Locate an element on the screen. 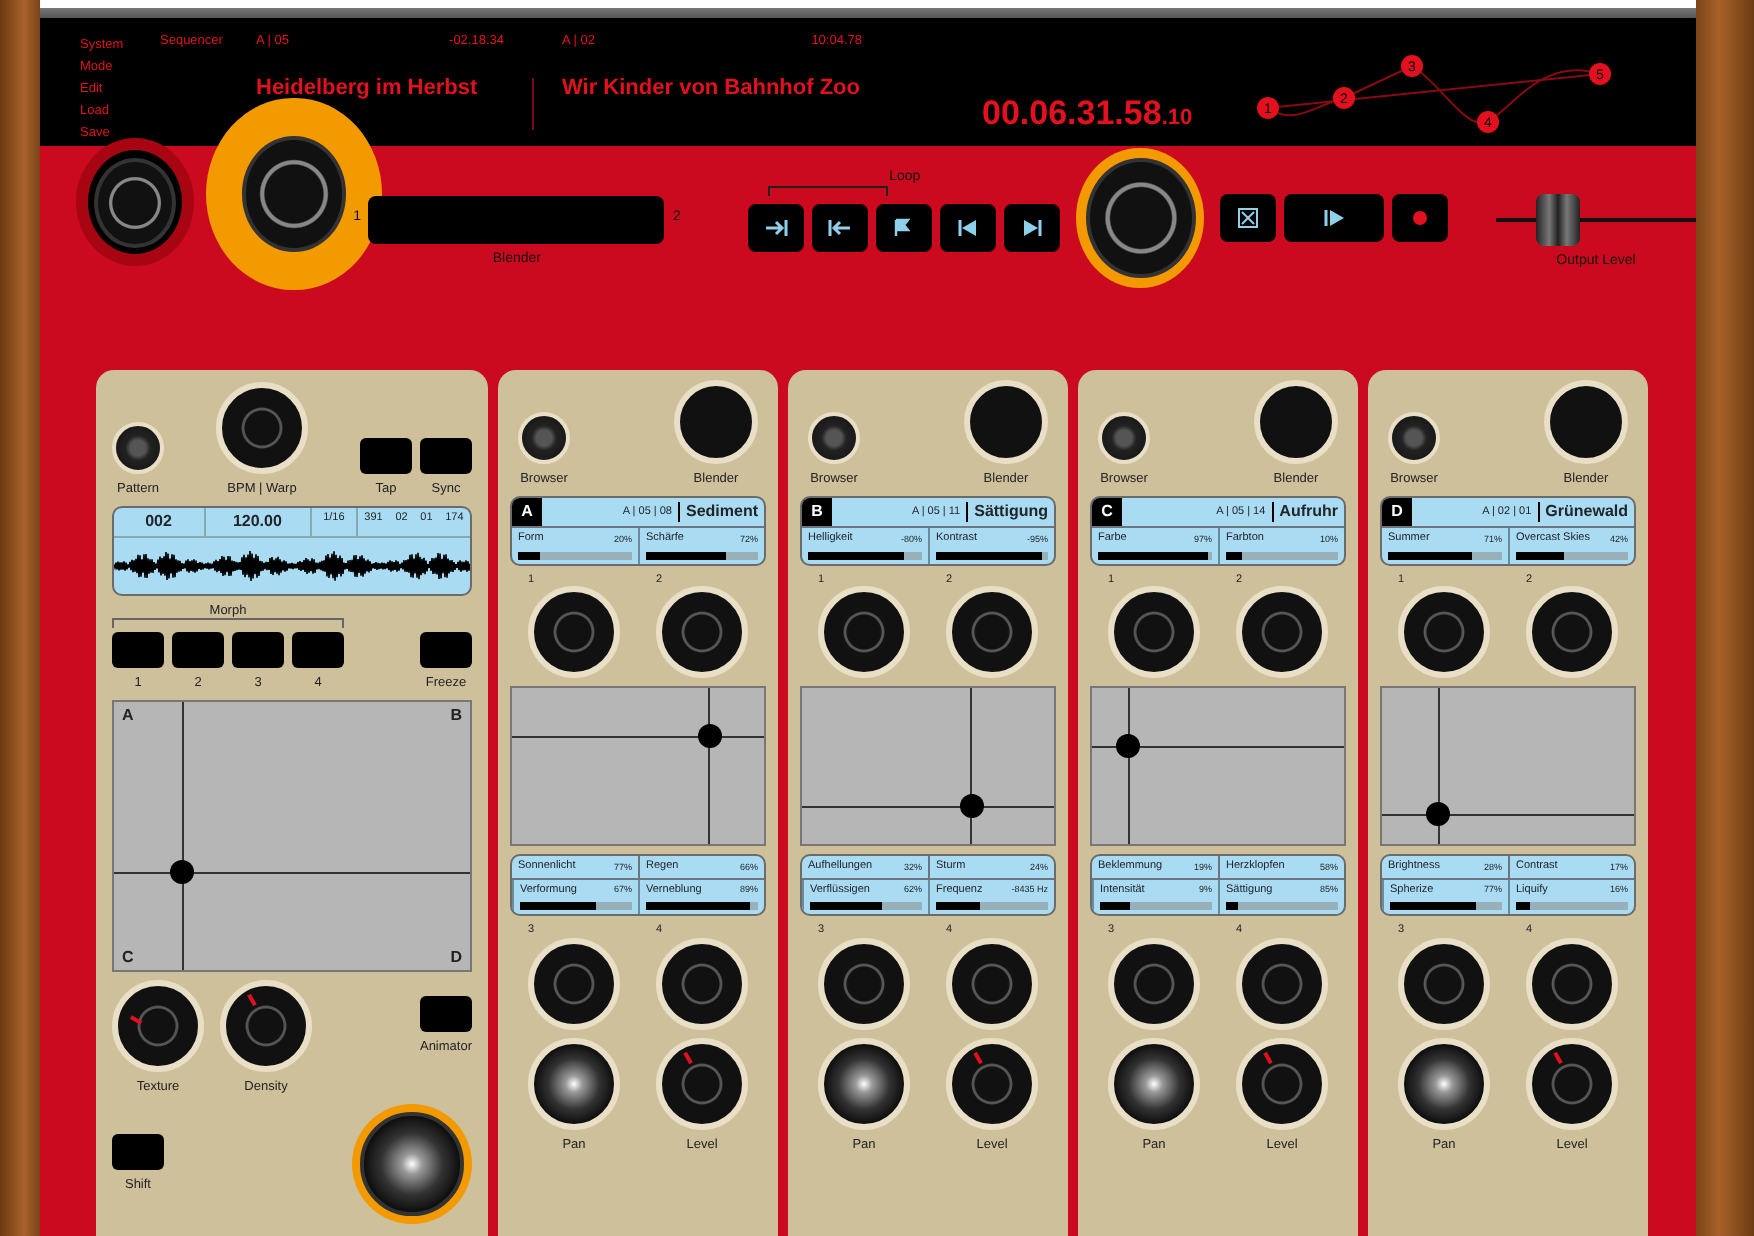  xy-pad: A B C D is located at coordinates (292, 836).